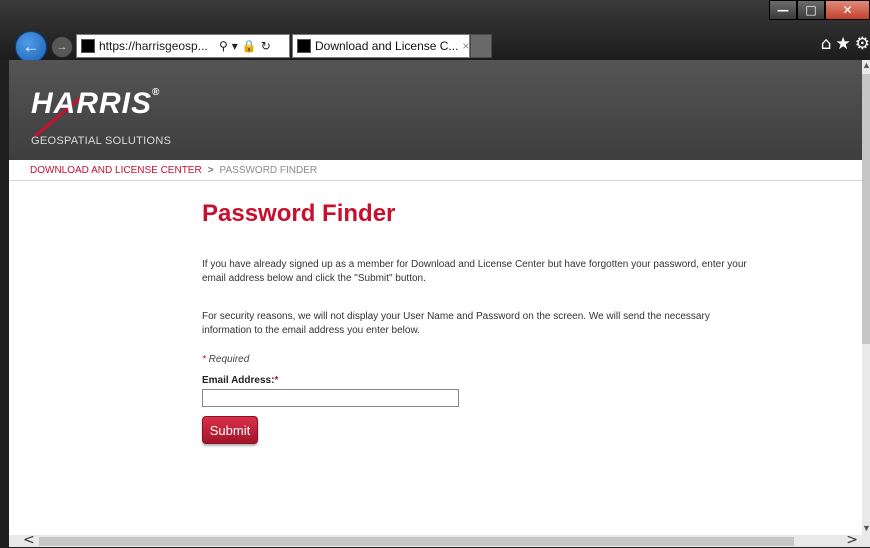  Describe the element at coordinates (465, 46) in the screenshot. I see `tab-close-icon: ×` at that location.